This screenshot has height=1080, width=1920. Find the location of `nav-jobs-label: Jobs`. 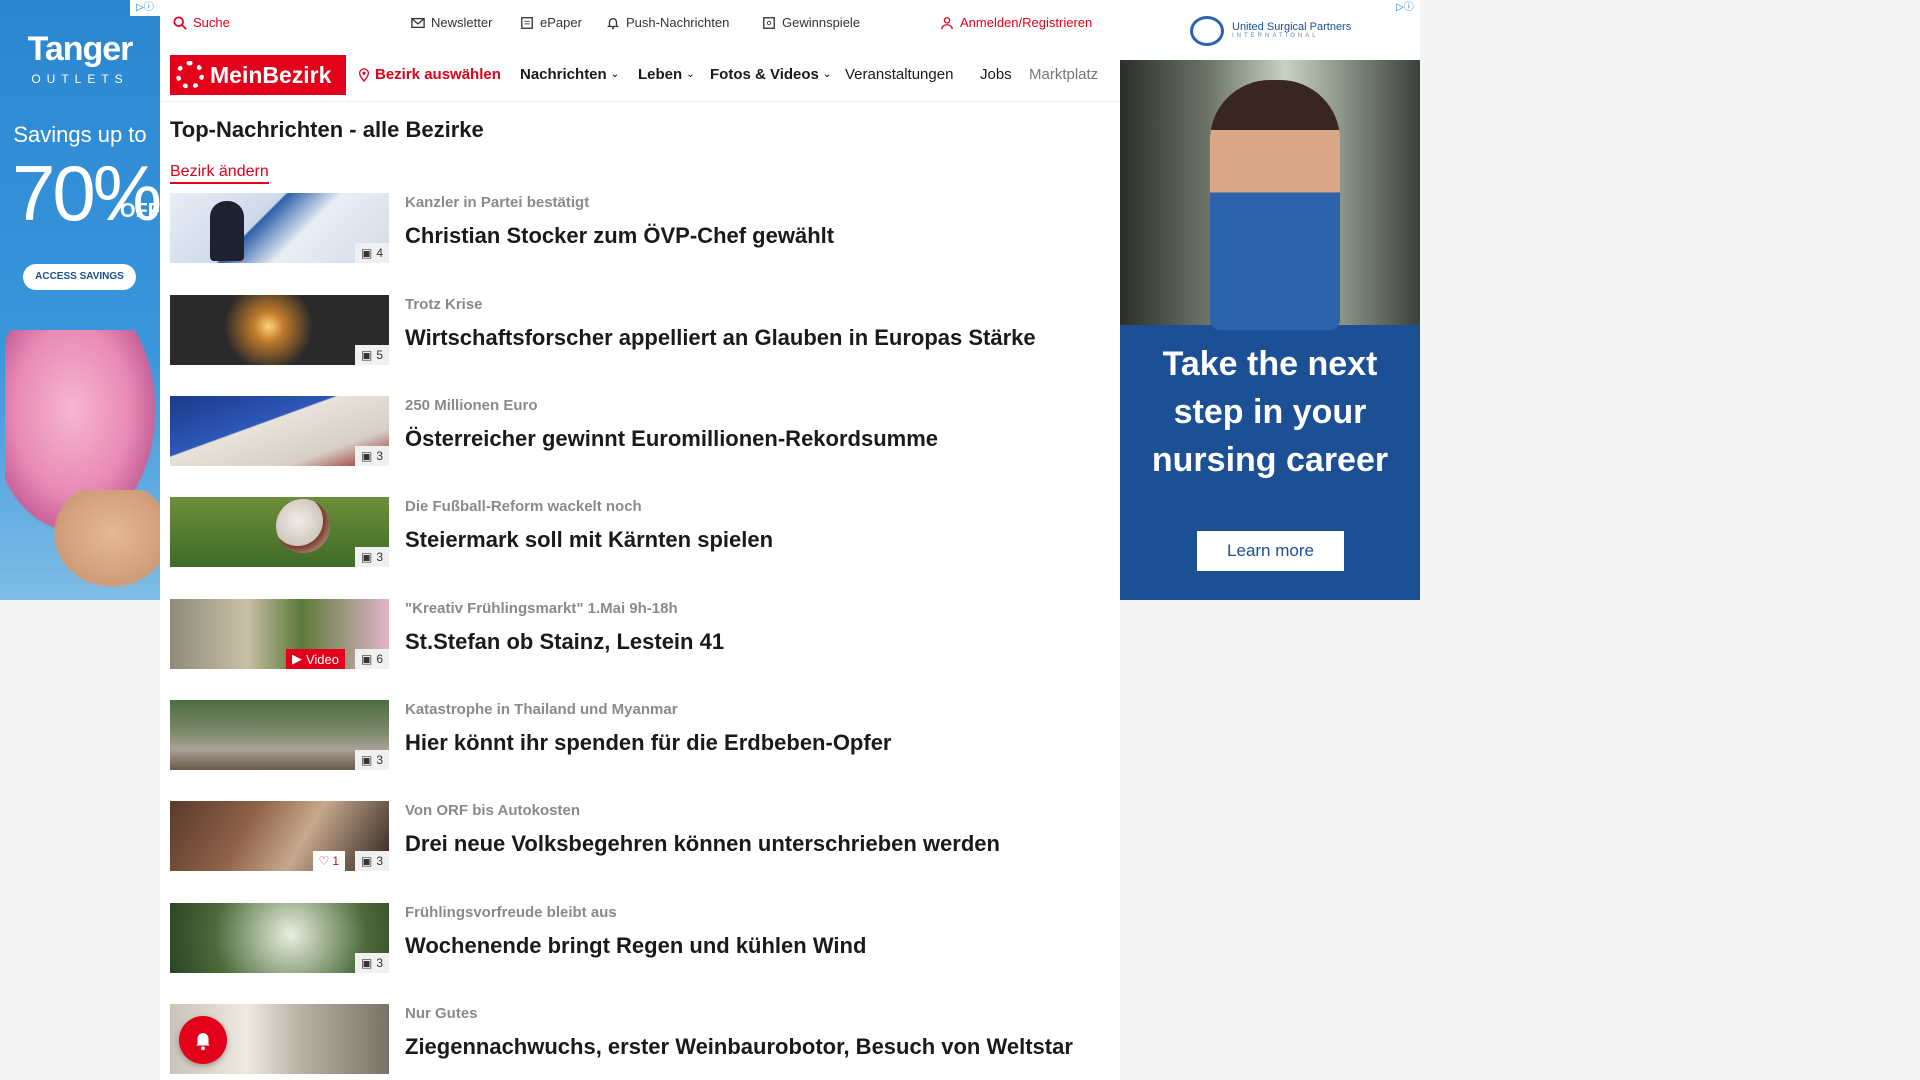

nav-jobs-label: Jobs is located at coordinates (996, 74).